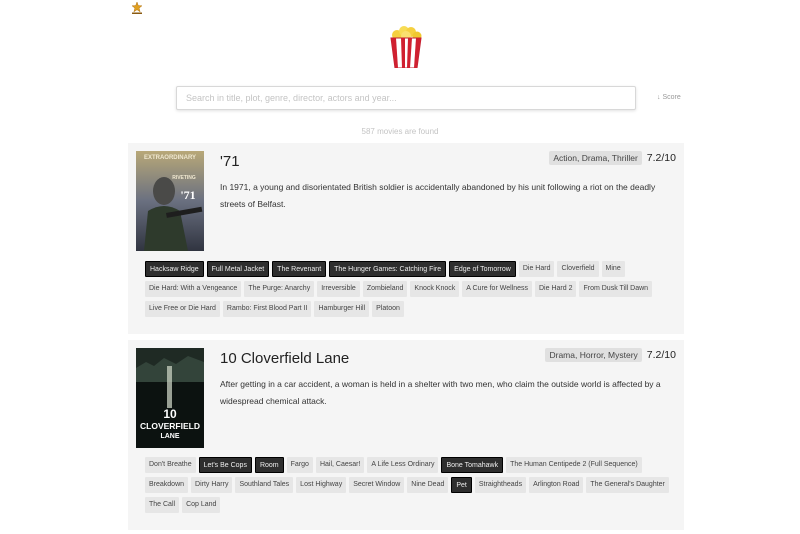 This screenshot has height=534, width=800. Describe the element at coordinates (428, 485) in the screenshot. I see `similar-movie-tag: Nine Dead` at that location.